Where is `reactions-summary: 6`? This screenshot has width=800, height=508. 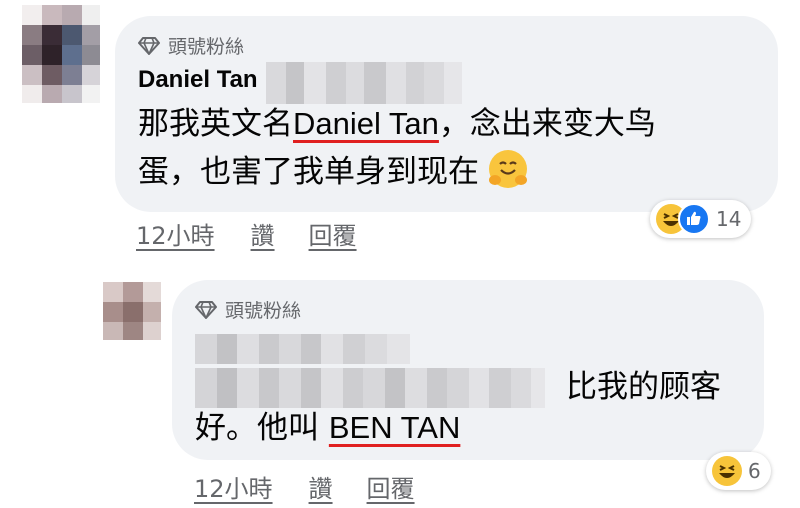
reactions-summary: 6 is located at coordinates (738, 471).